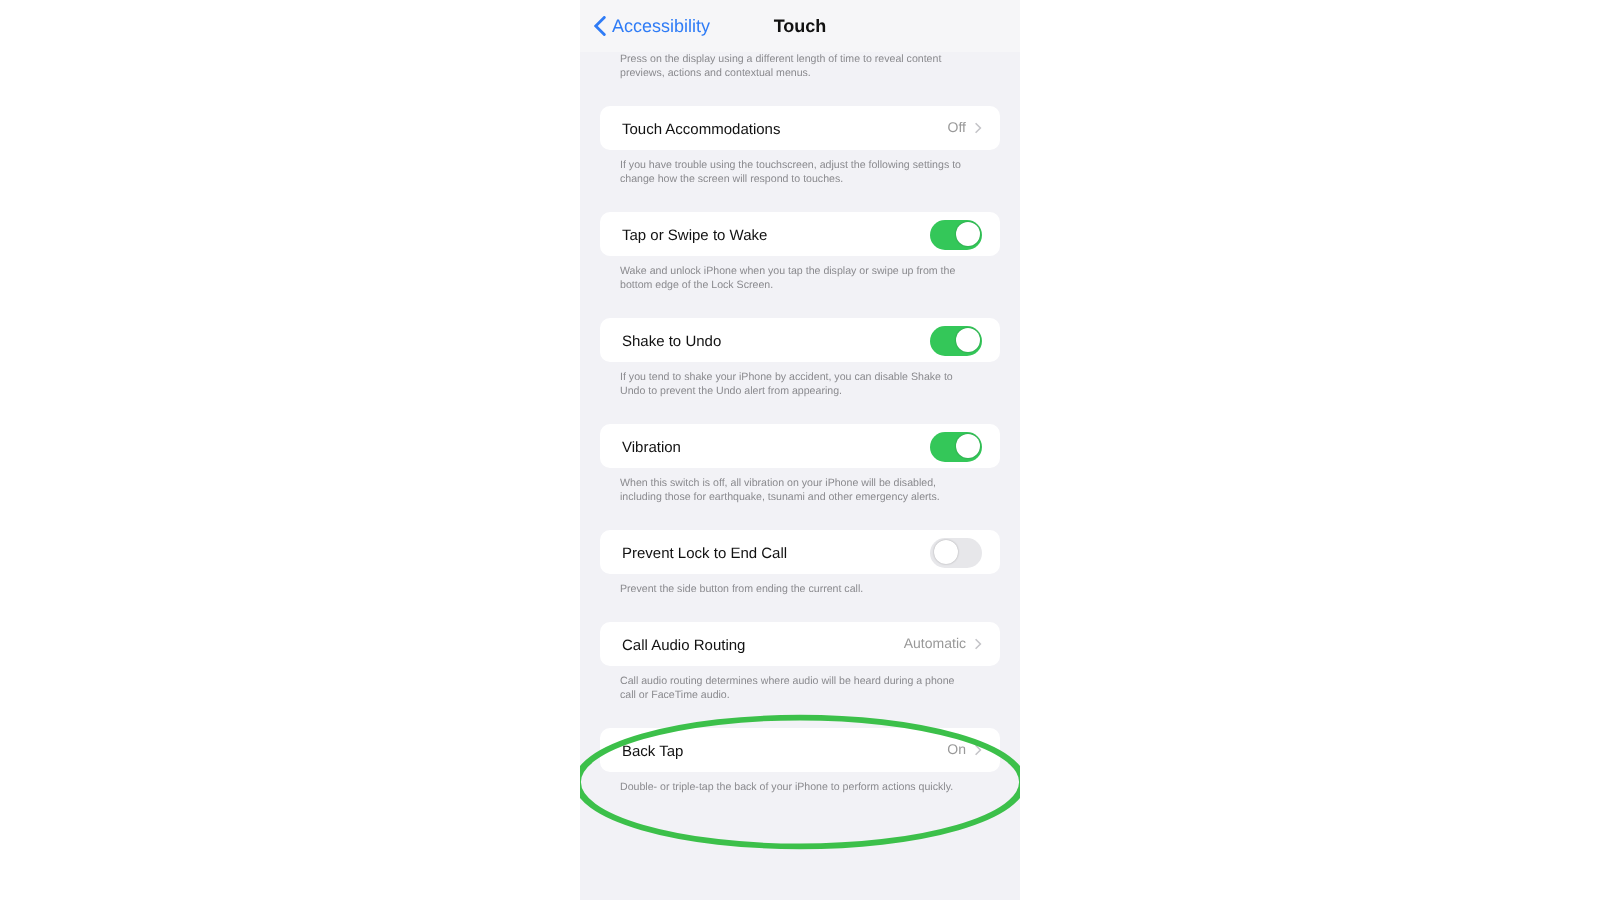  I want to click on screen-title: Touch, so click(800, 26).